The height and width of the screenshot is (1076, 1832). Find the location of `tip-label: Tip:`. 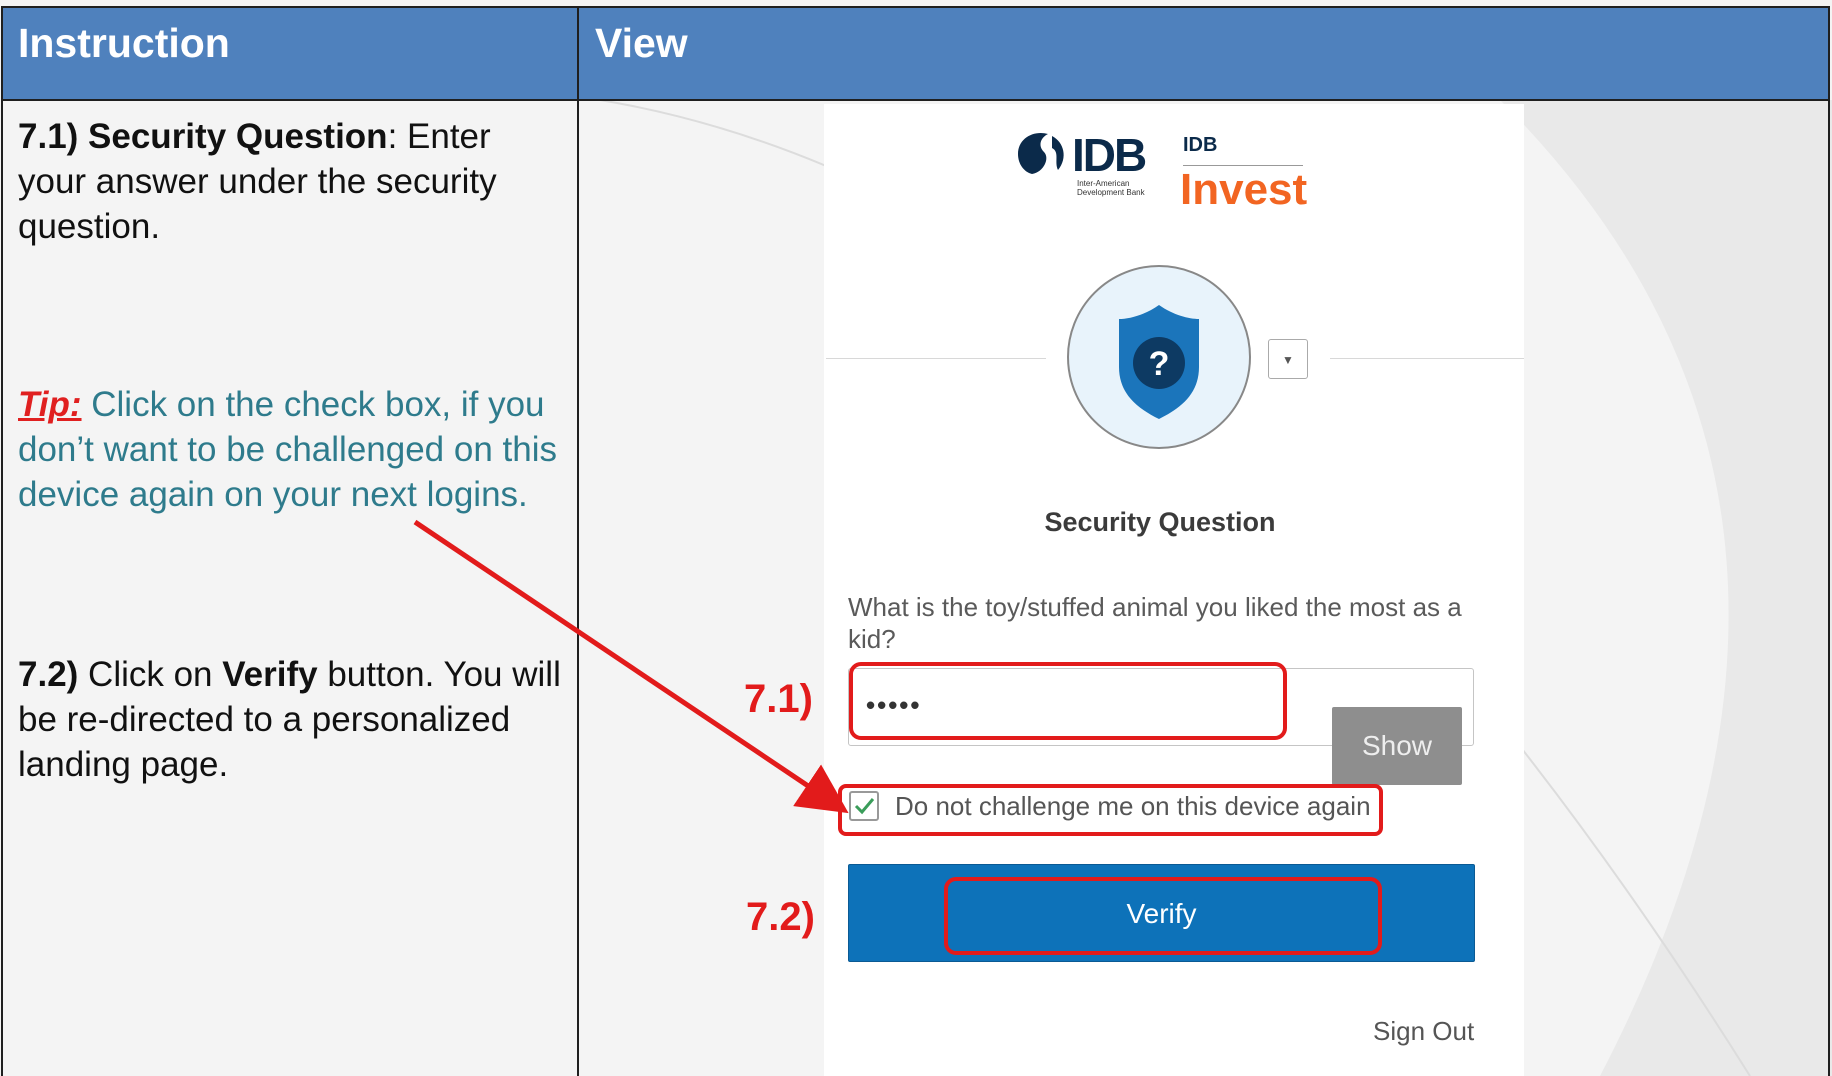

tip-label: Tip: is located at coordinates (50, 404).